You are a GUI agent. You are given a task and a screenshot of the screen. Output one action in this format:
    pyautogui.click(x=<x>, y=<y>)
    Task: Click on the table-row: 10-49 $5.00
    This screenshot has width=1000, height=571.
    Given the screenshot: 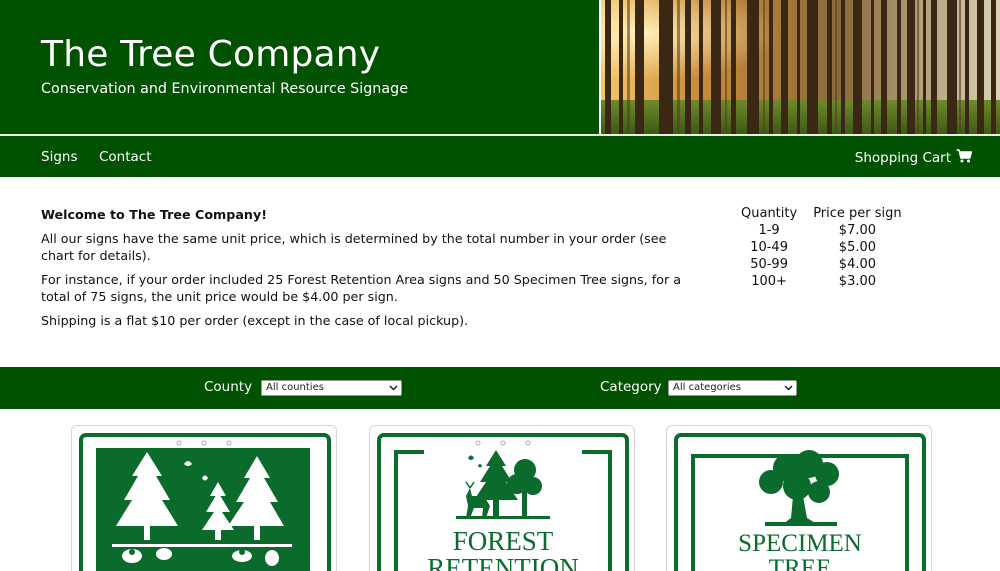 What is the action you would take?
    pyautogui.click(x=821, y=247)
    